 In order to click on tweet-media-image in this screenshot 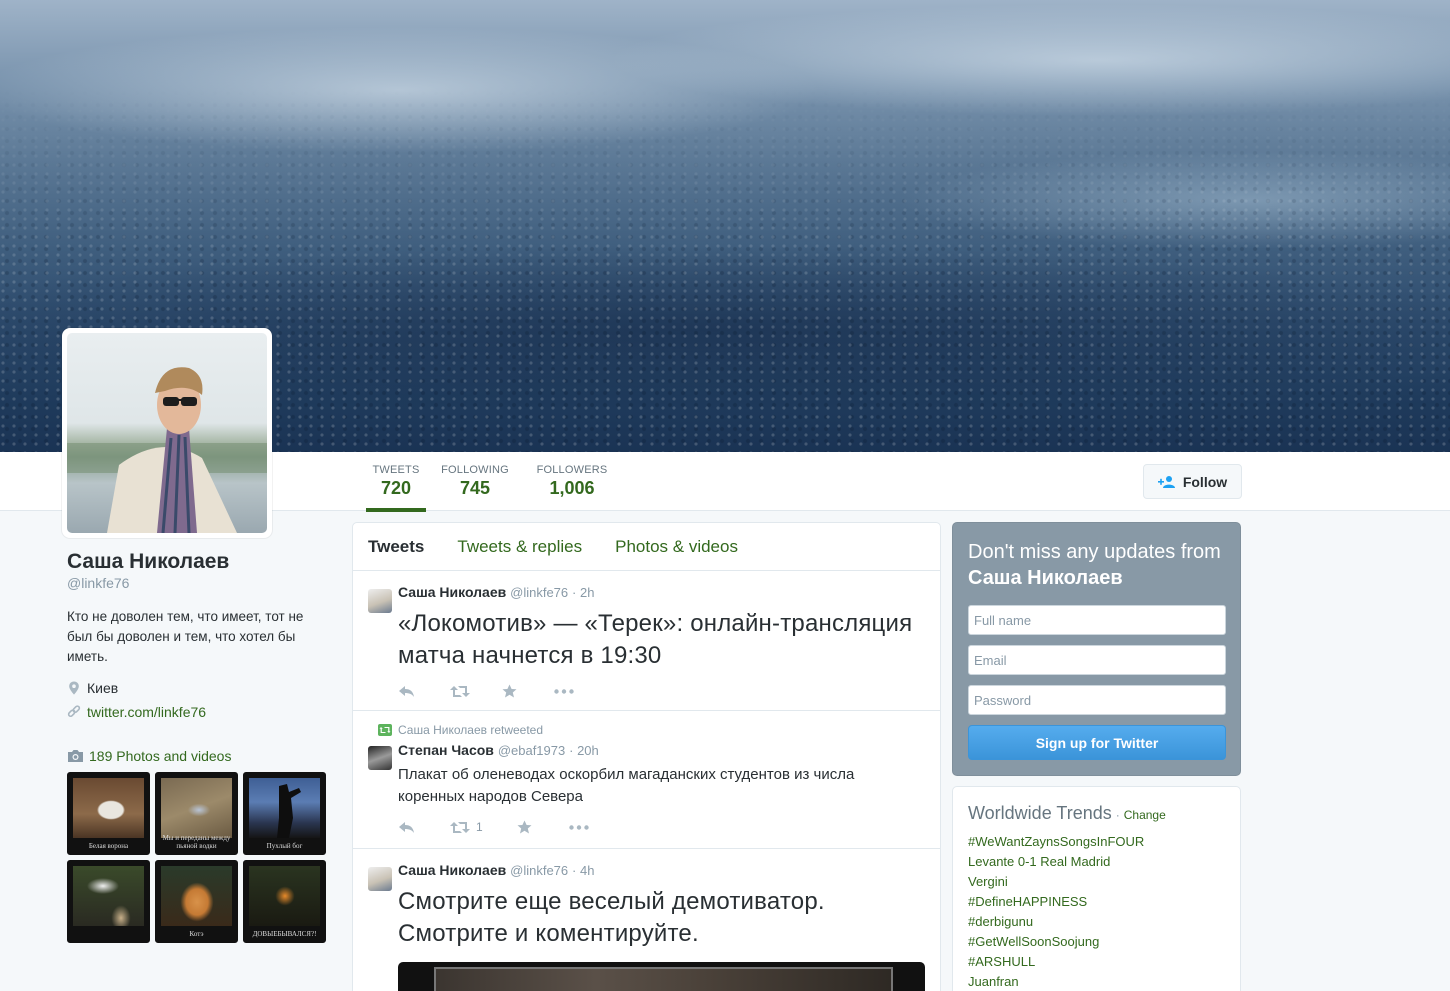, I will do `click(661, 976)`.